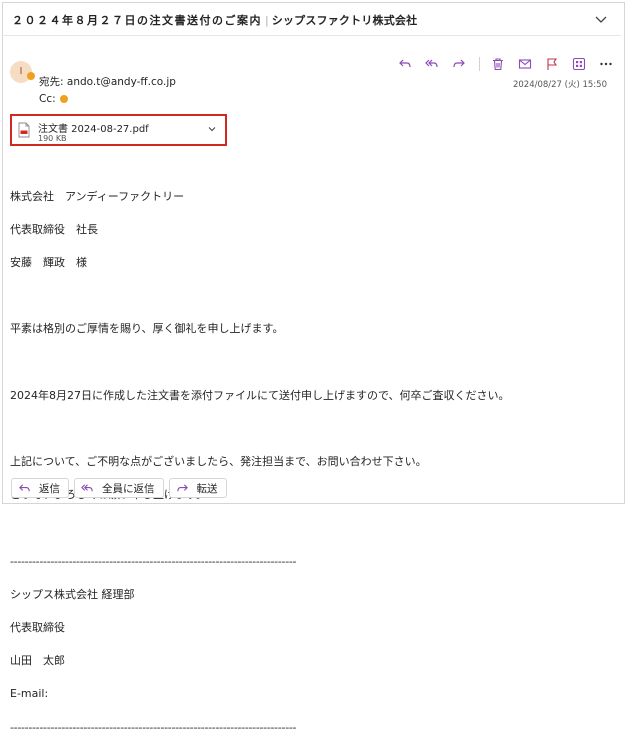 Image resolution: width=629 pixels, height=753 pixels. I want to click on subject-text: ２０２４年８月２７日の注文書送付のご案内, so click(137, 20).